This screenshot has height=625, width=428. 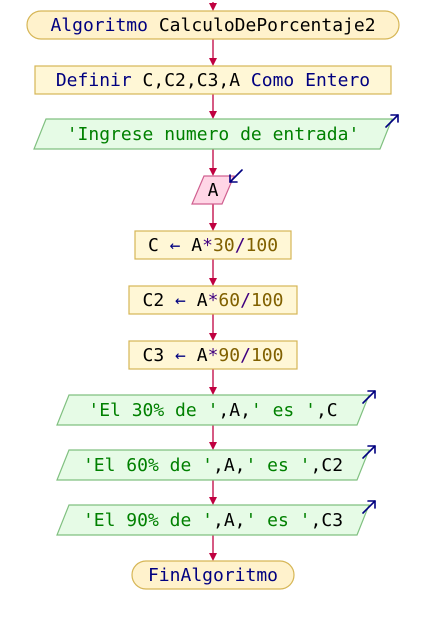 I want to click on label-token-identifier: C,C2,C3,A, so click(x=197, y=80).